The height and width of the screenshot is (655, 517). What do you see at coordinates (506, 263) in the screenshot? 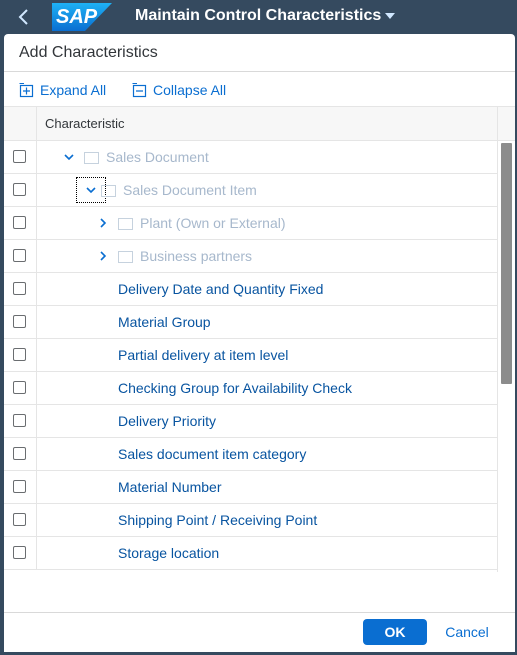
I see `scrollbar-thumb` at bounding box center [506, 263].